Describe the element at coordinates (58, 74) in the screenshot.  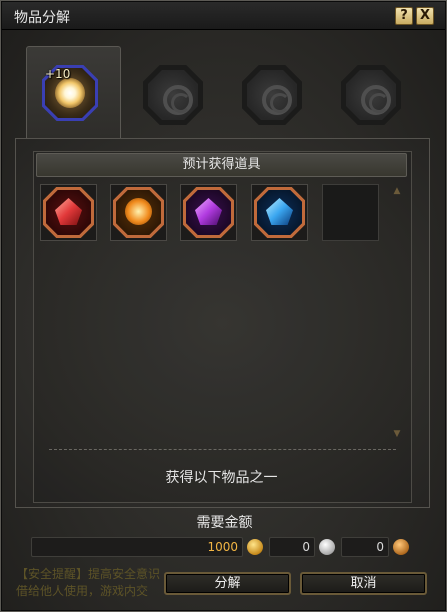
I see `enhance-level-label: +10` at that location.